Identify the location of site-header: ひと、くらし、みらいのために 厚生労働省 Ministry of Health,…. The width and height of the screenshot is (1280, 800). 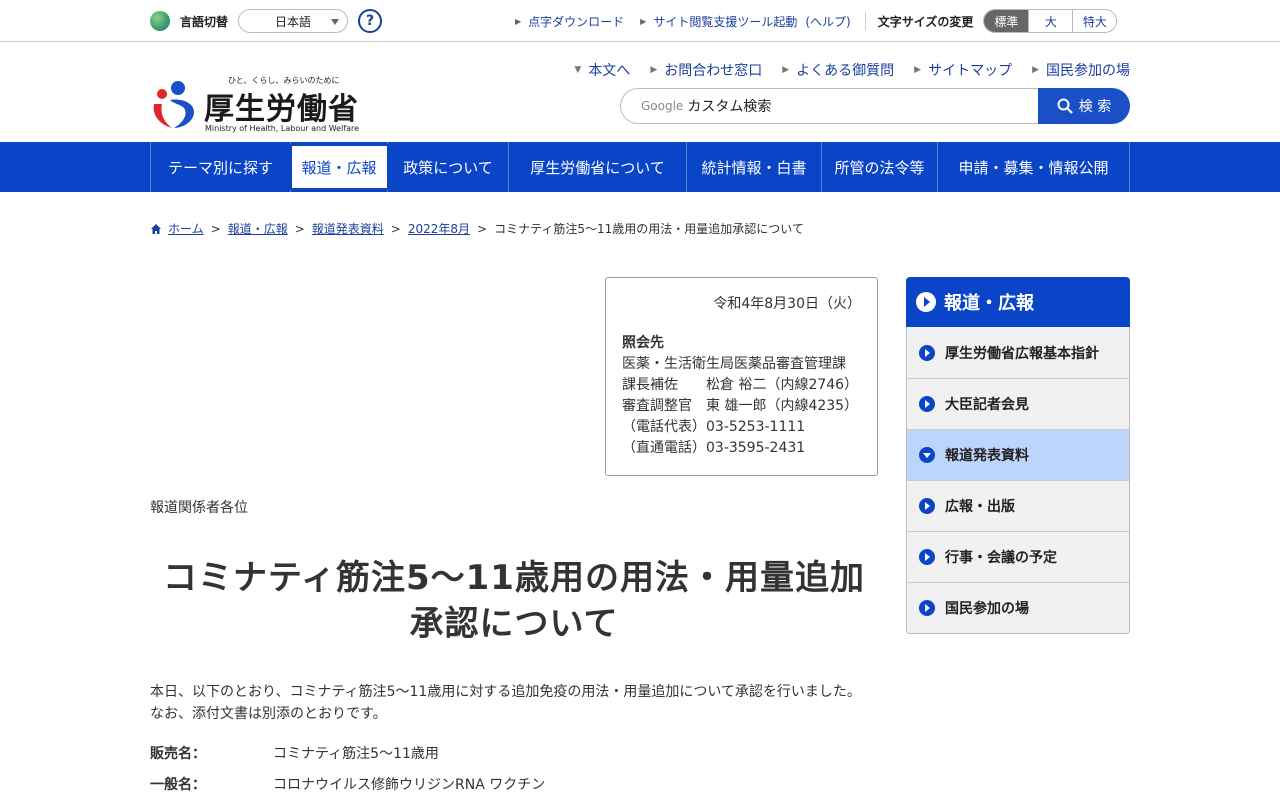
(640, 92).